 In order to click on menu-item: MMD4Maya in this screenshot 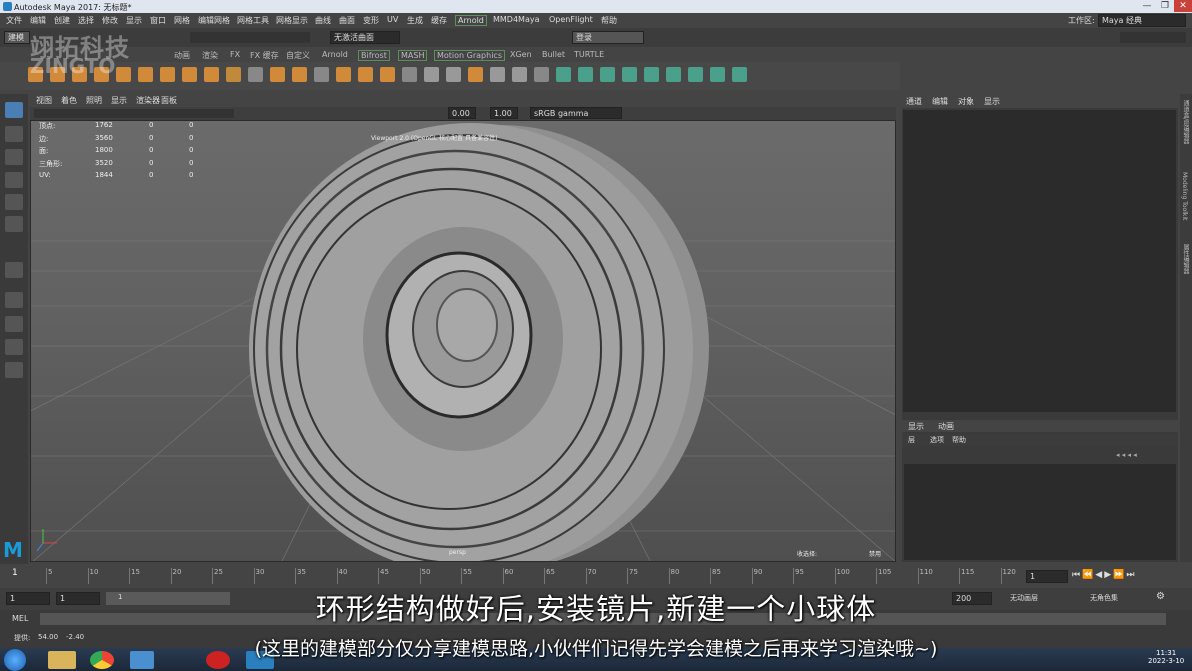, I will do `click(516, 19)`.